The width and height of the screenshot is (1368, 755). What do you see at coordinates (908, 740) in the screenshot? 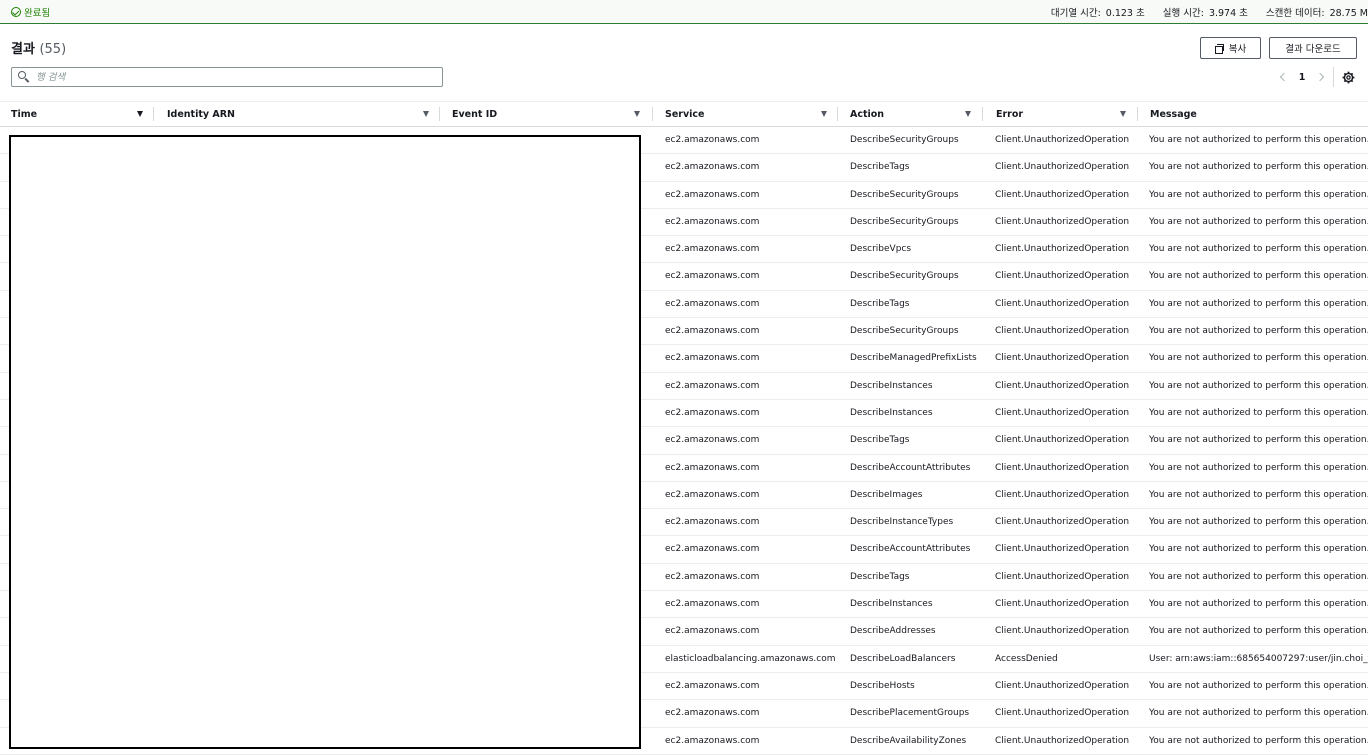
I see `cell-action: DescribeAvailabilityZones` at bounding box center [908, 740].